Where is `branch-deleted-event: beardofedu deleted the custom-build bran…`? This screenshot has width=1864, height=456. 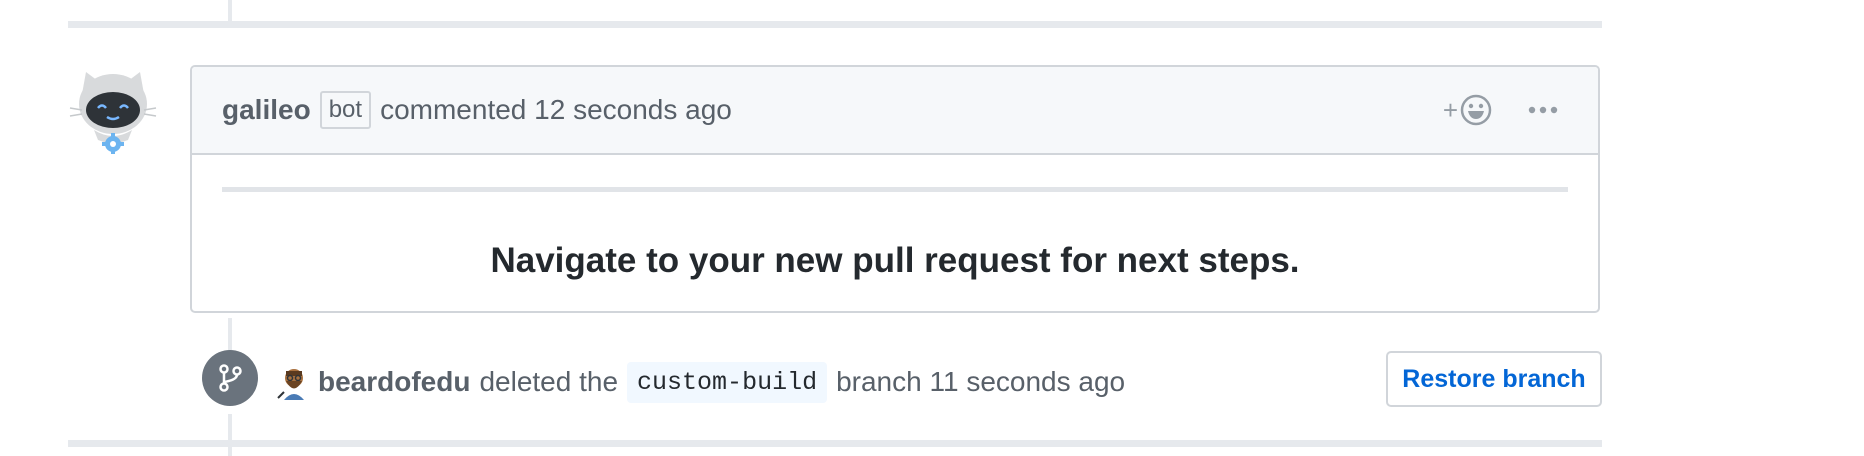 branch-deleted-event: beardofedu deleted the custom-build bran… is located at coordinates (700, 382).